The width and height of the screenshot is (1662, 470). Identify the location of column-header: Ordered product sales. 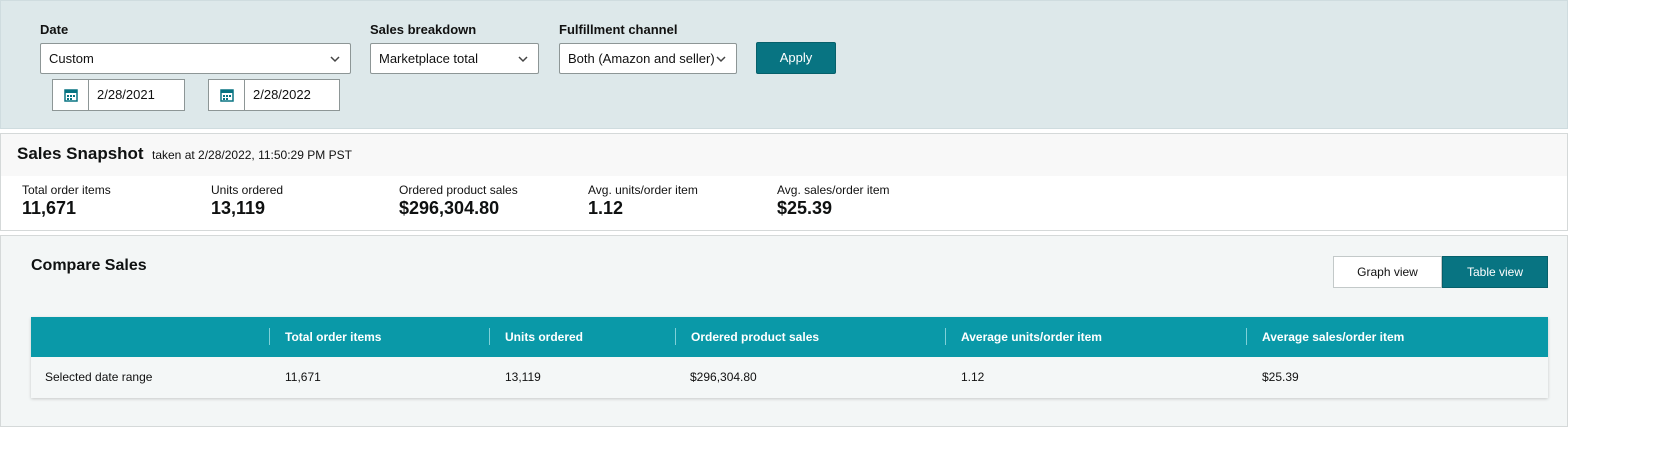
(747, 337).